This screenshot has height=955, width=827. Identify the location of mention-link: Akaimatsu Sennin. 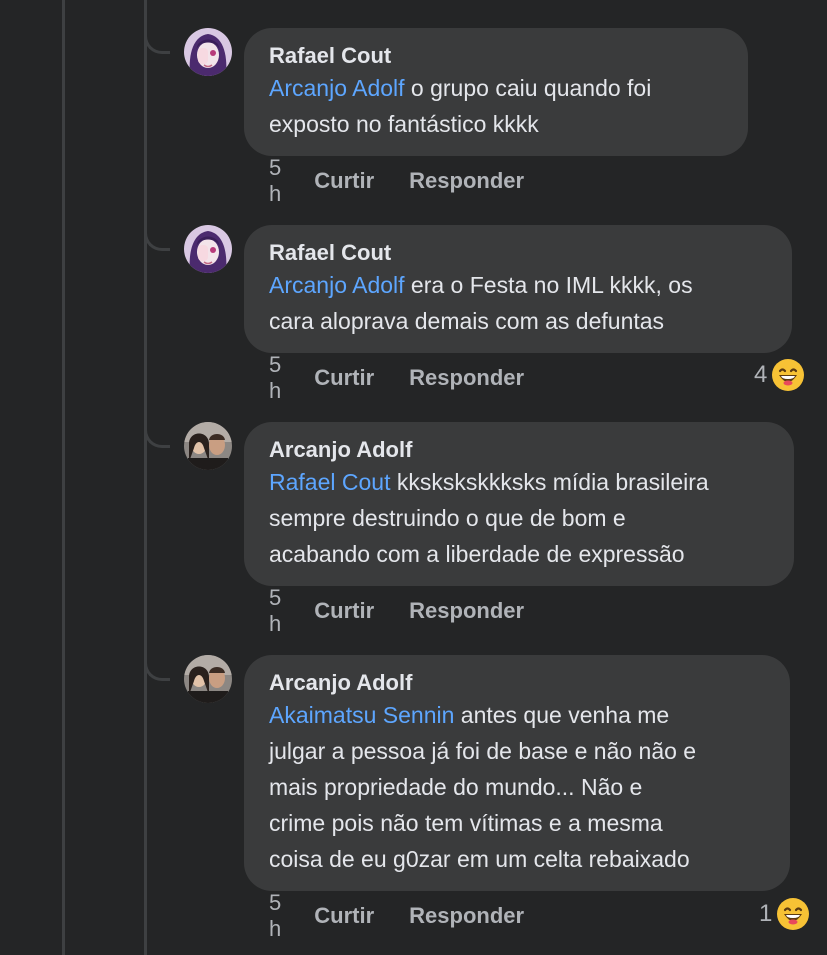
(361, 715).